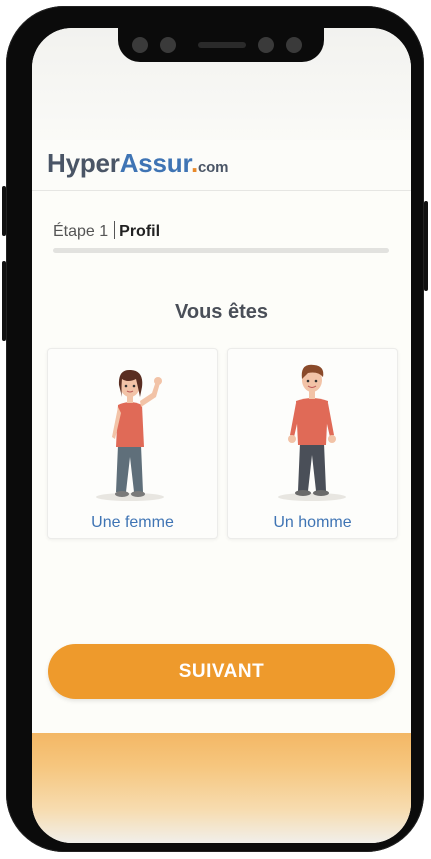 The image size is (431, 859). I want to click on step-name: Profil, so click(140, 231).